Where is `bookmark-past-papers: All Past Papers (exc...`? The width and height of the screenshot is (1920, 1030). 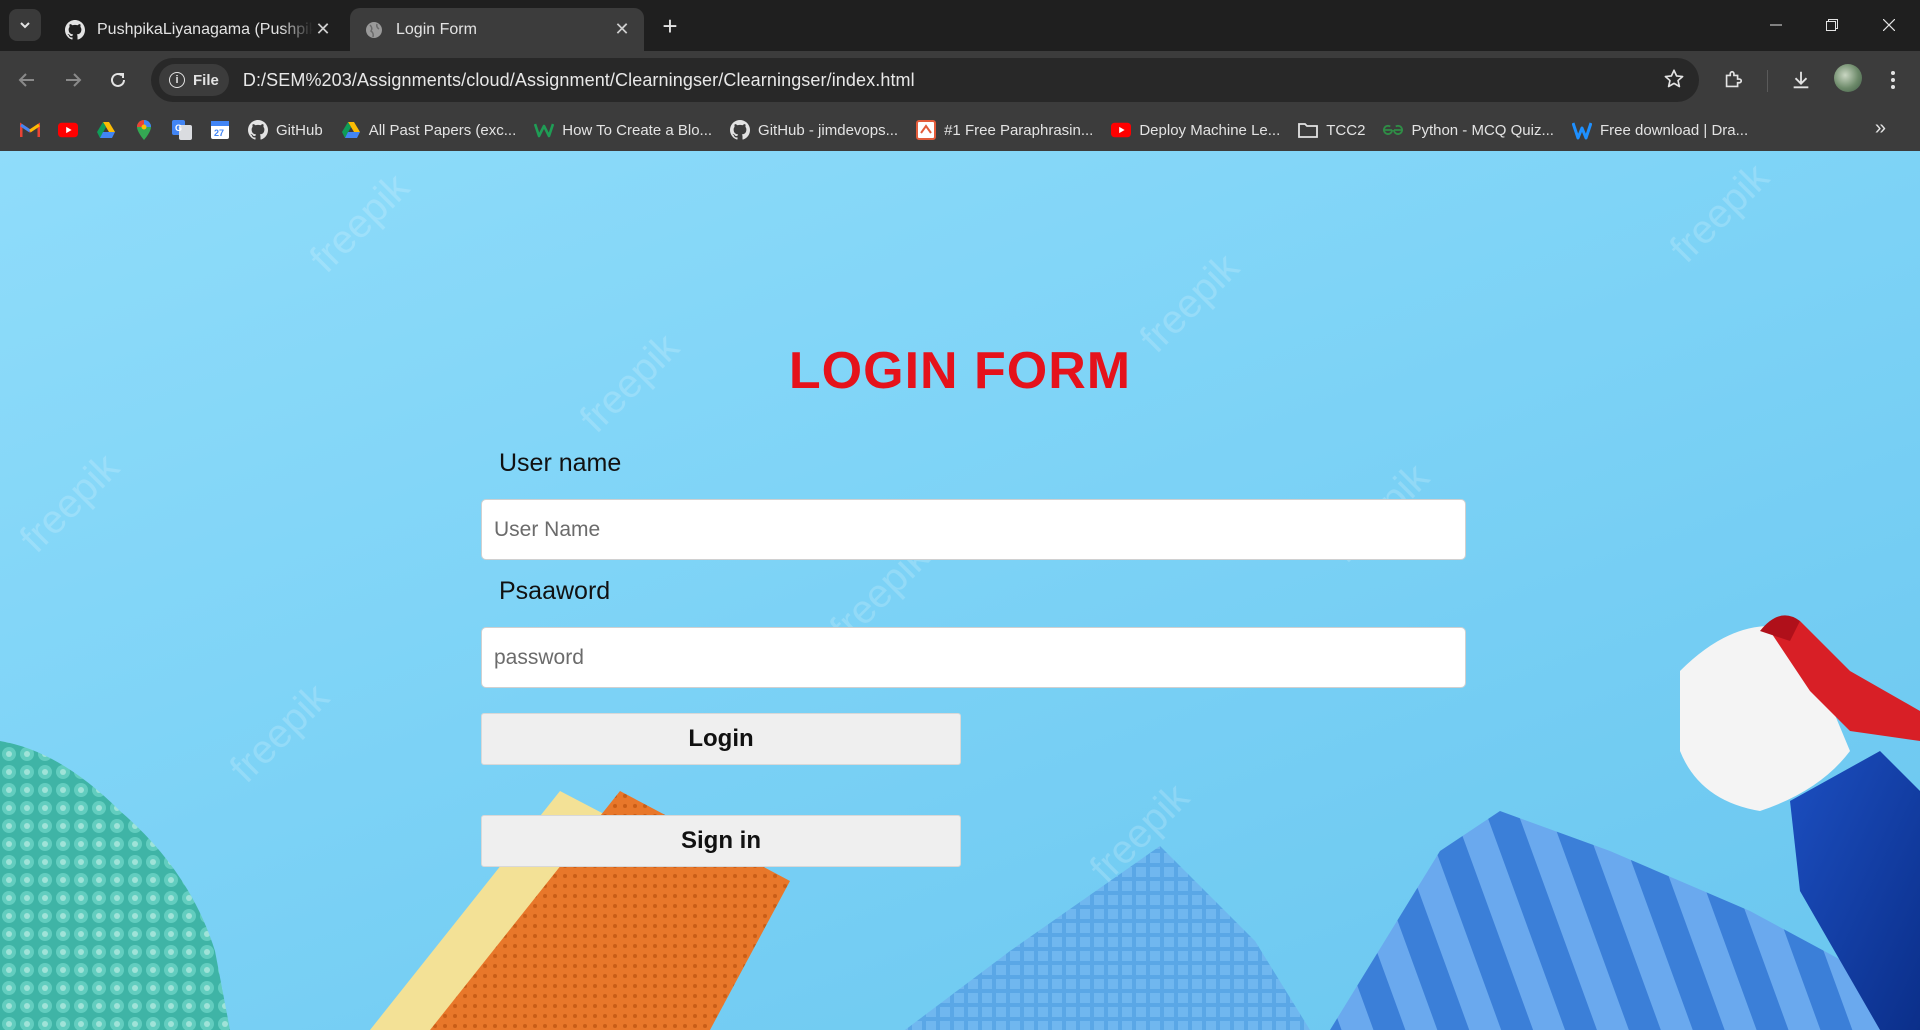
bookmark-past-papers: All Past Papers (exc... is located at coordinates (429, 130).